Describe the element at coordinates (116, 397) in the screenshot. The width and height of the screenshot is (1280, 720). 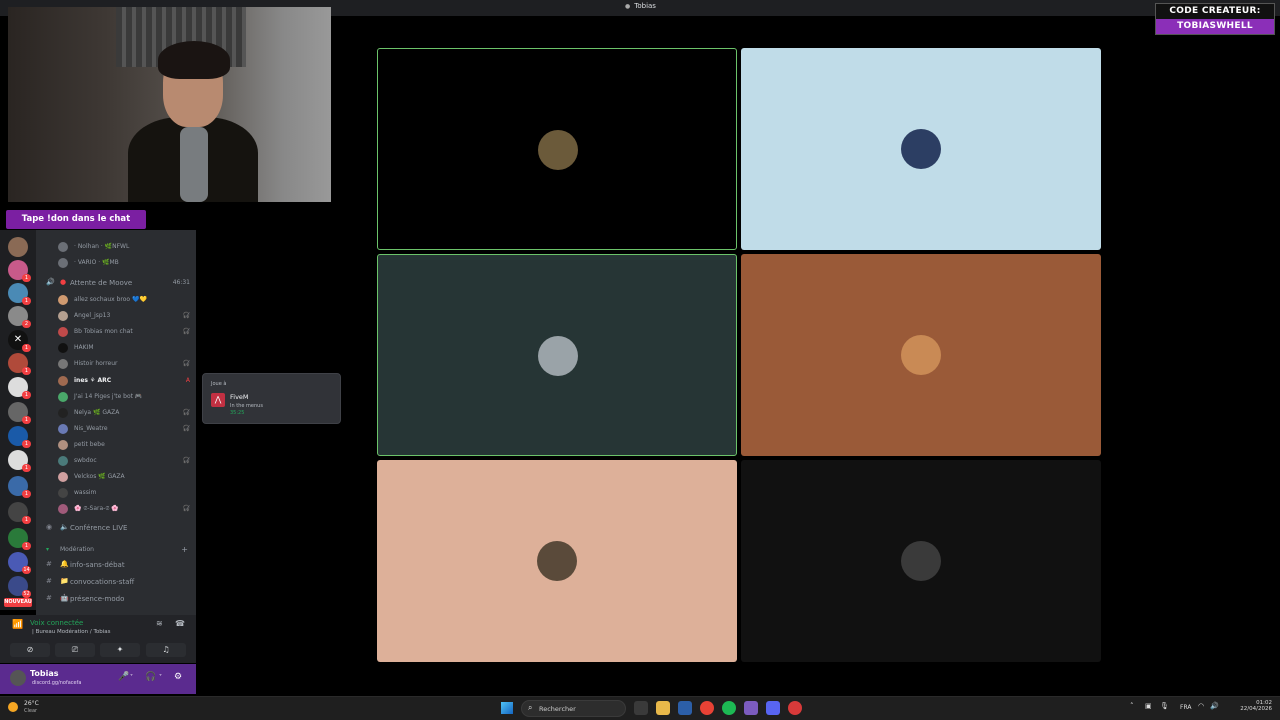
I see `member-row: J'ai 14 Piges j'te bot 🎮` at that location.